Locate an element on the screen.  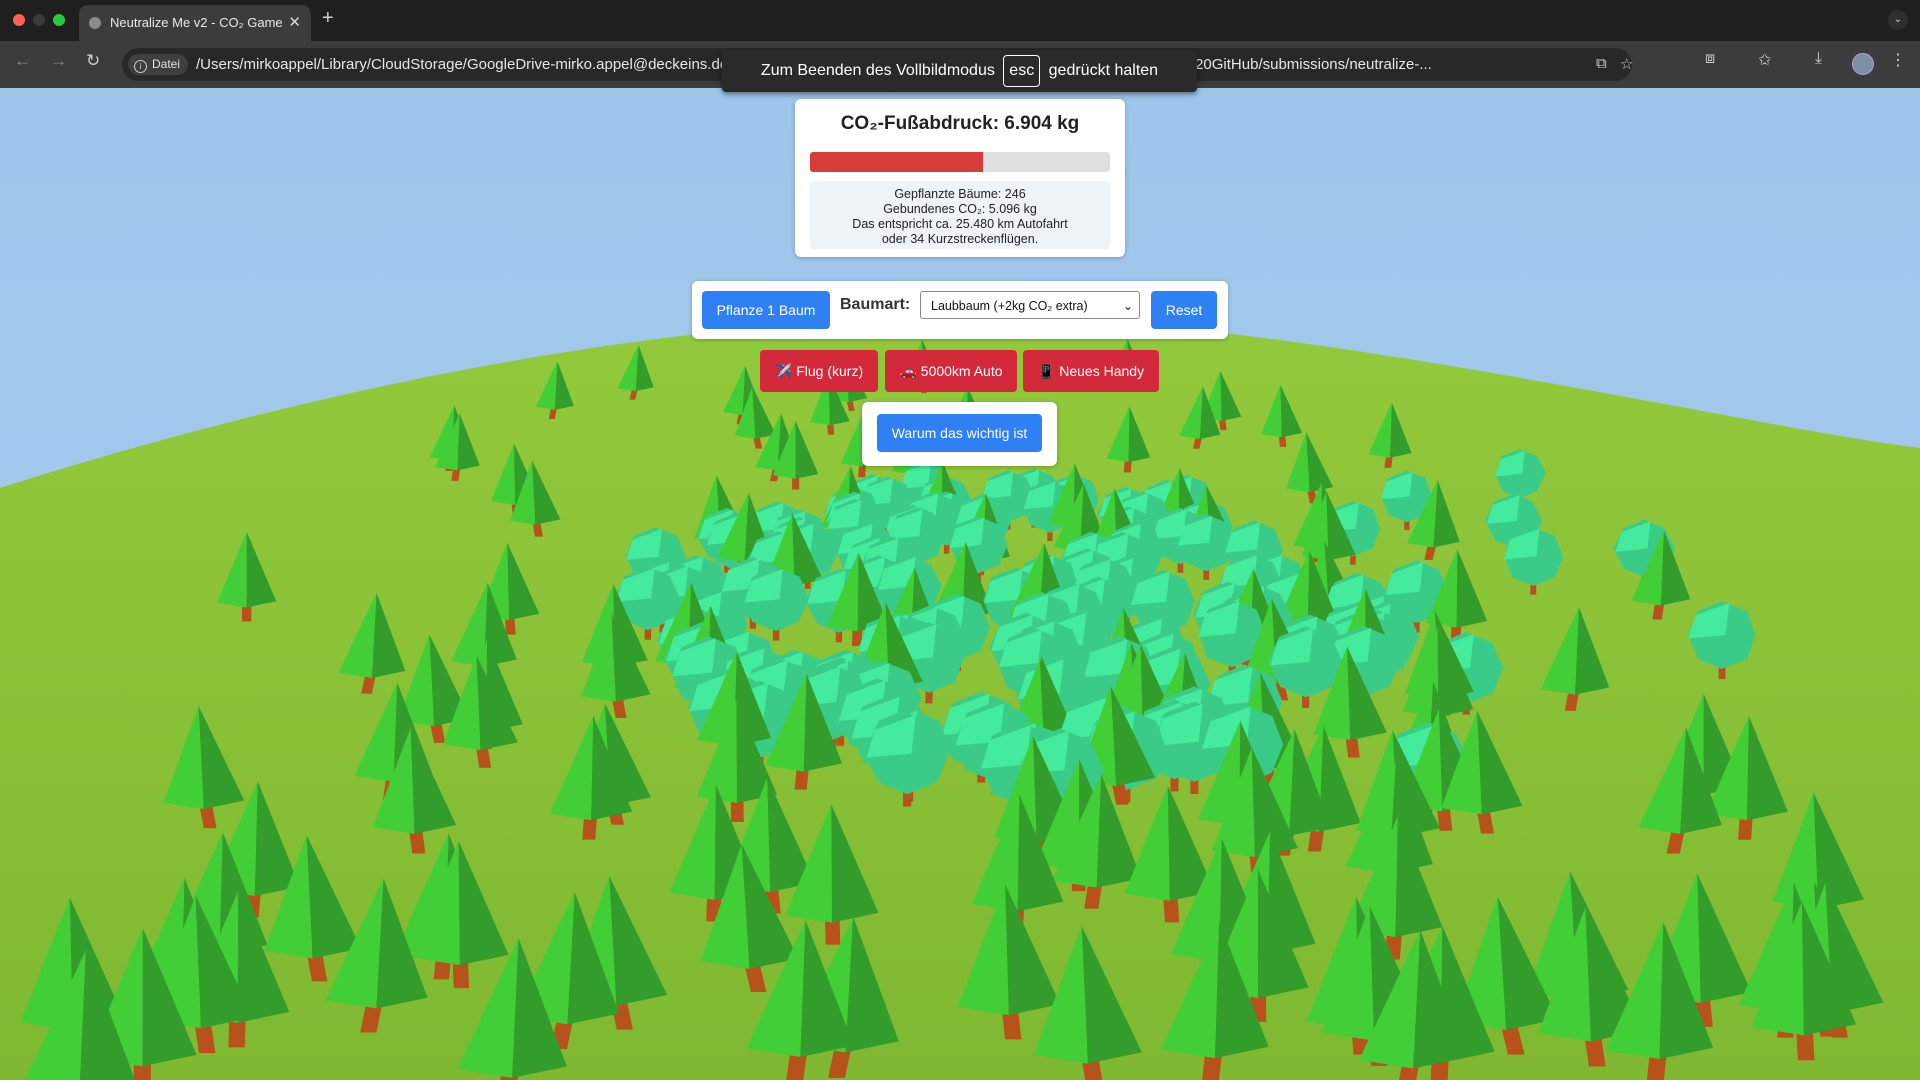
tree-type-select: Laubbaum (+2kg CO₂ extra) ⌄ is located at coordinates (1030, 305).